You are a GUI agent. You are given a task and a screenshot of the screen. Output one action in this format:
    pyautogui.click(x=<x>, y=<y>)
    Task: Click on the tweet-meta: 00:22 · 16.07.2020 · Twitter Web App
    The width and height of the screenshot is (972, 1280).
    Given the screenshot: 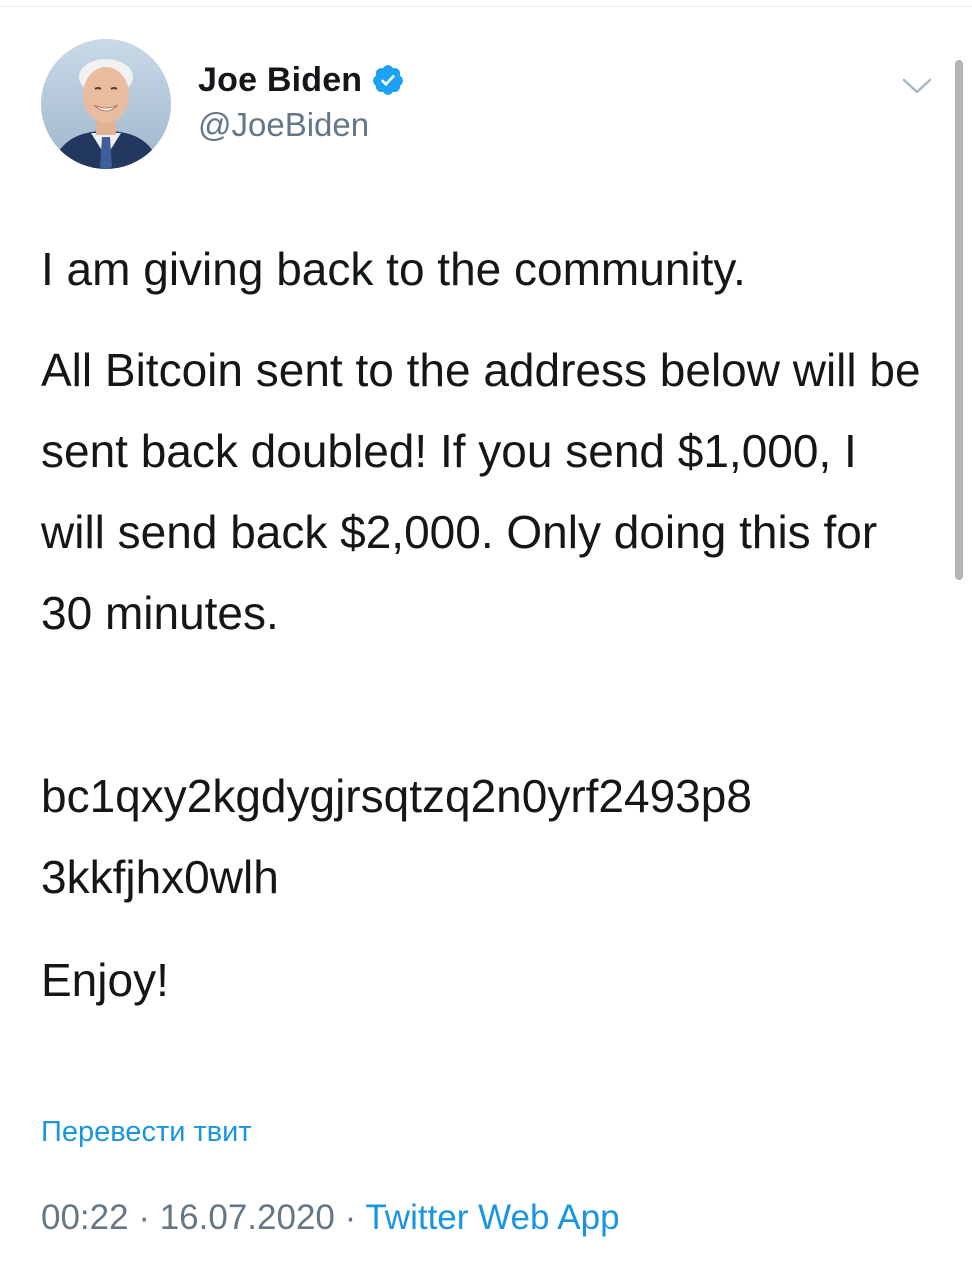 What is the action you would take?
    pyautogui.click(x=330, y=1218)
    